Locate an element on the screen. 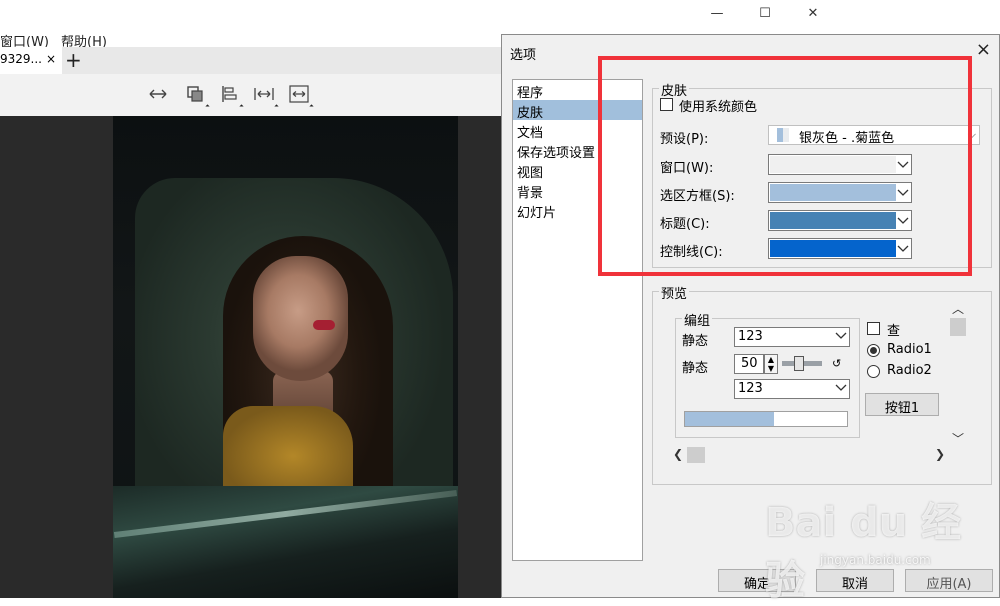  scroll-up-icon: ︿ is located at coordinates (958, 308).